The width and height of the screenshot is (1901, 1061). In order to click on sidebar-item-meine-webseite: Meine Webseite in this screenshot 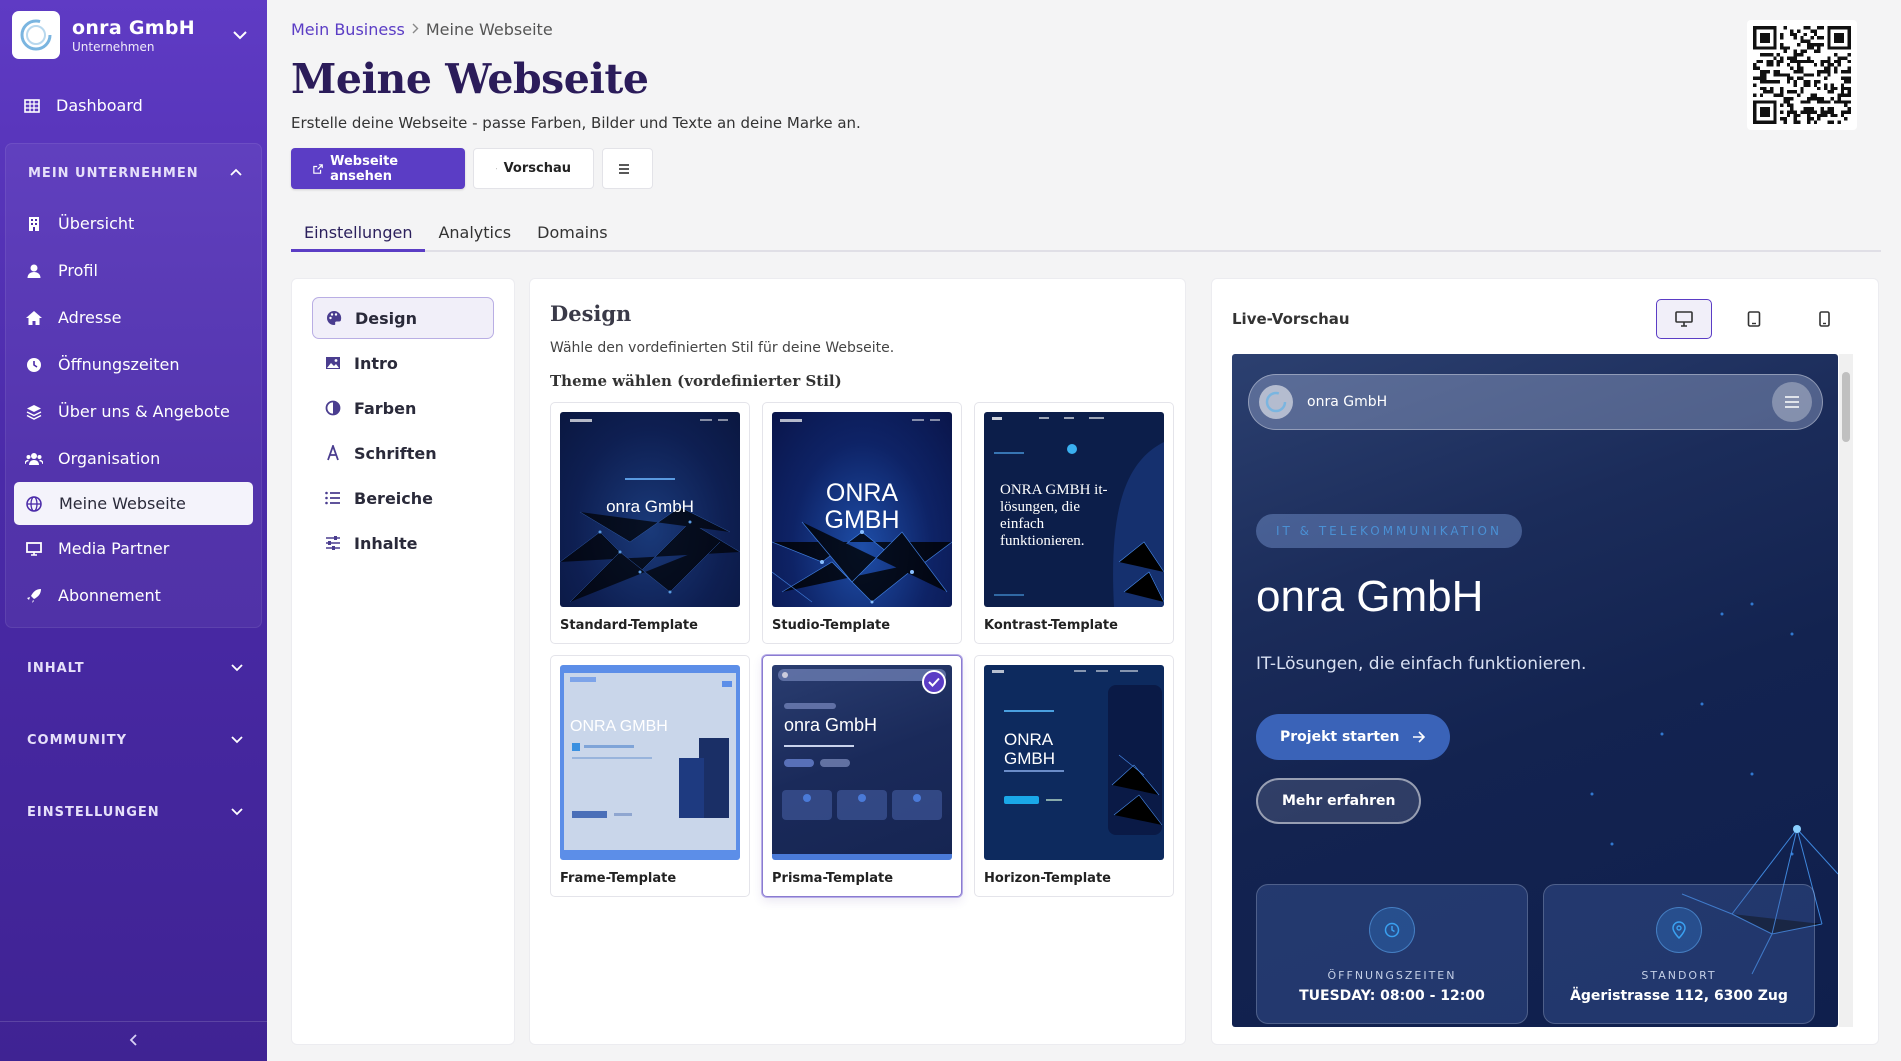, I will do `click(133, 503)`.